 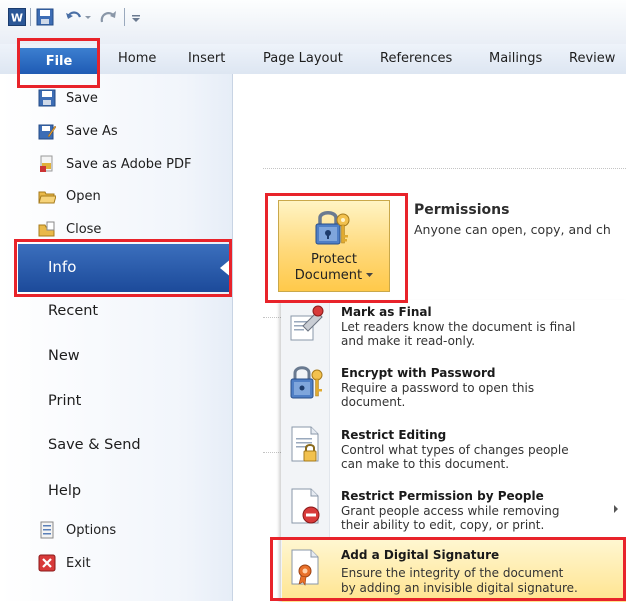 I want to click on nav-save: Save, so click(x=68, y=98).